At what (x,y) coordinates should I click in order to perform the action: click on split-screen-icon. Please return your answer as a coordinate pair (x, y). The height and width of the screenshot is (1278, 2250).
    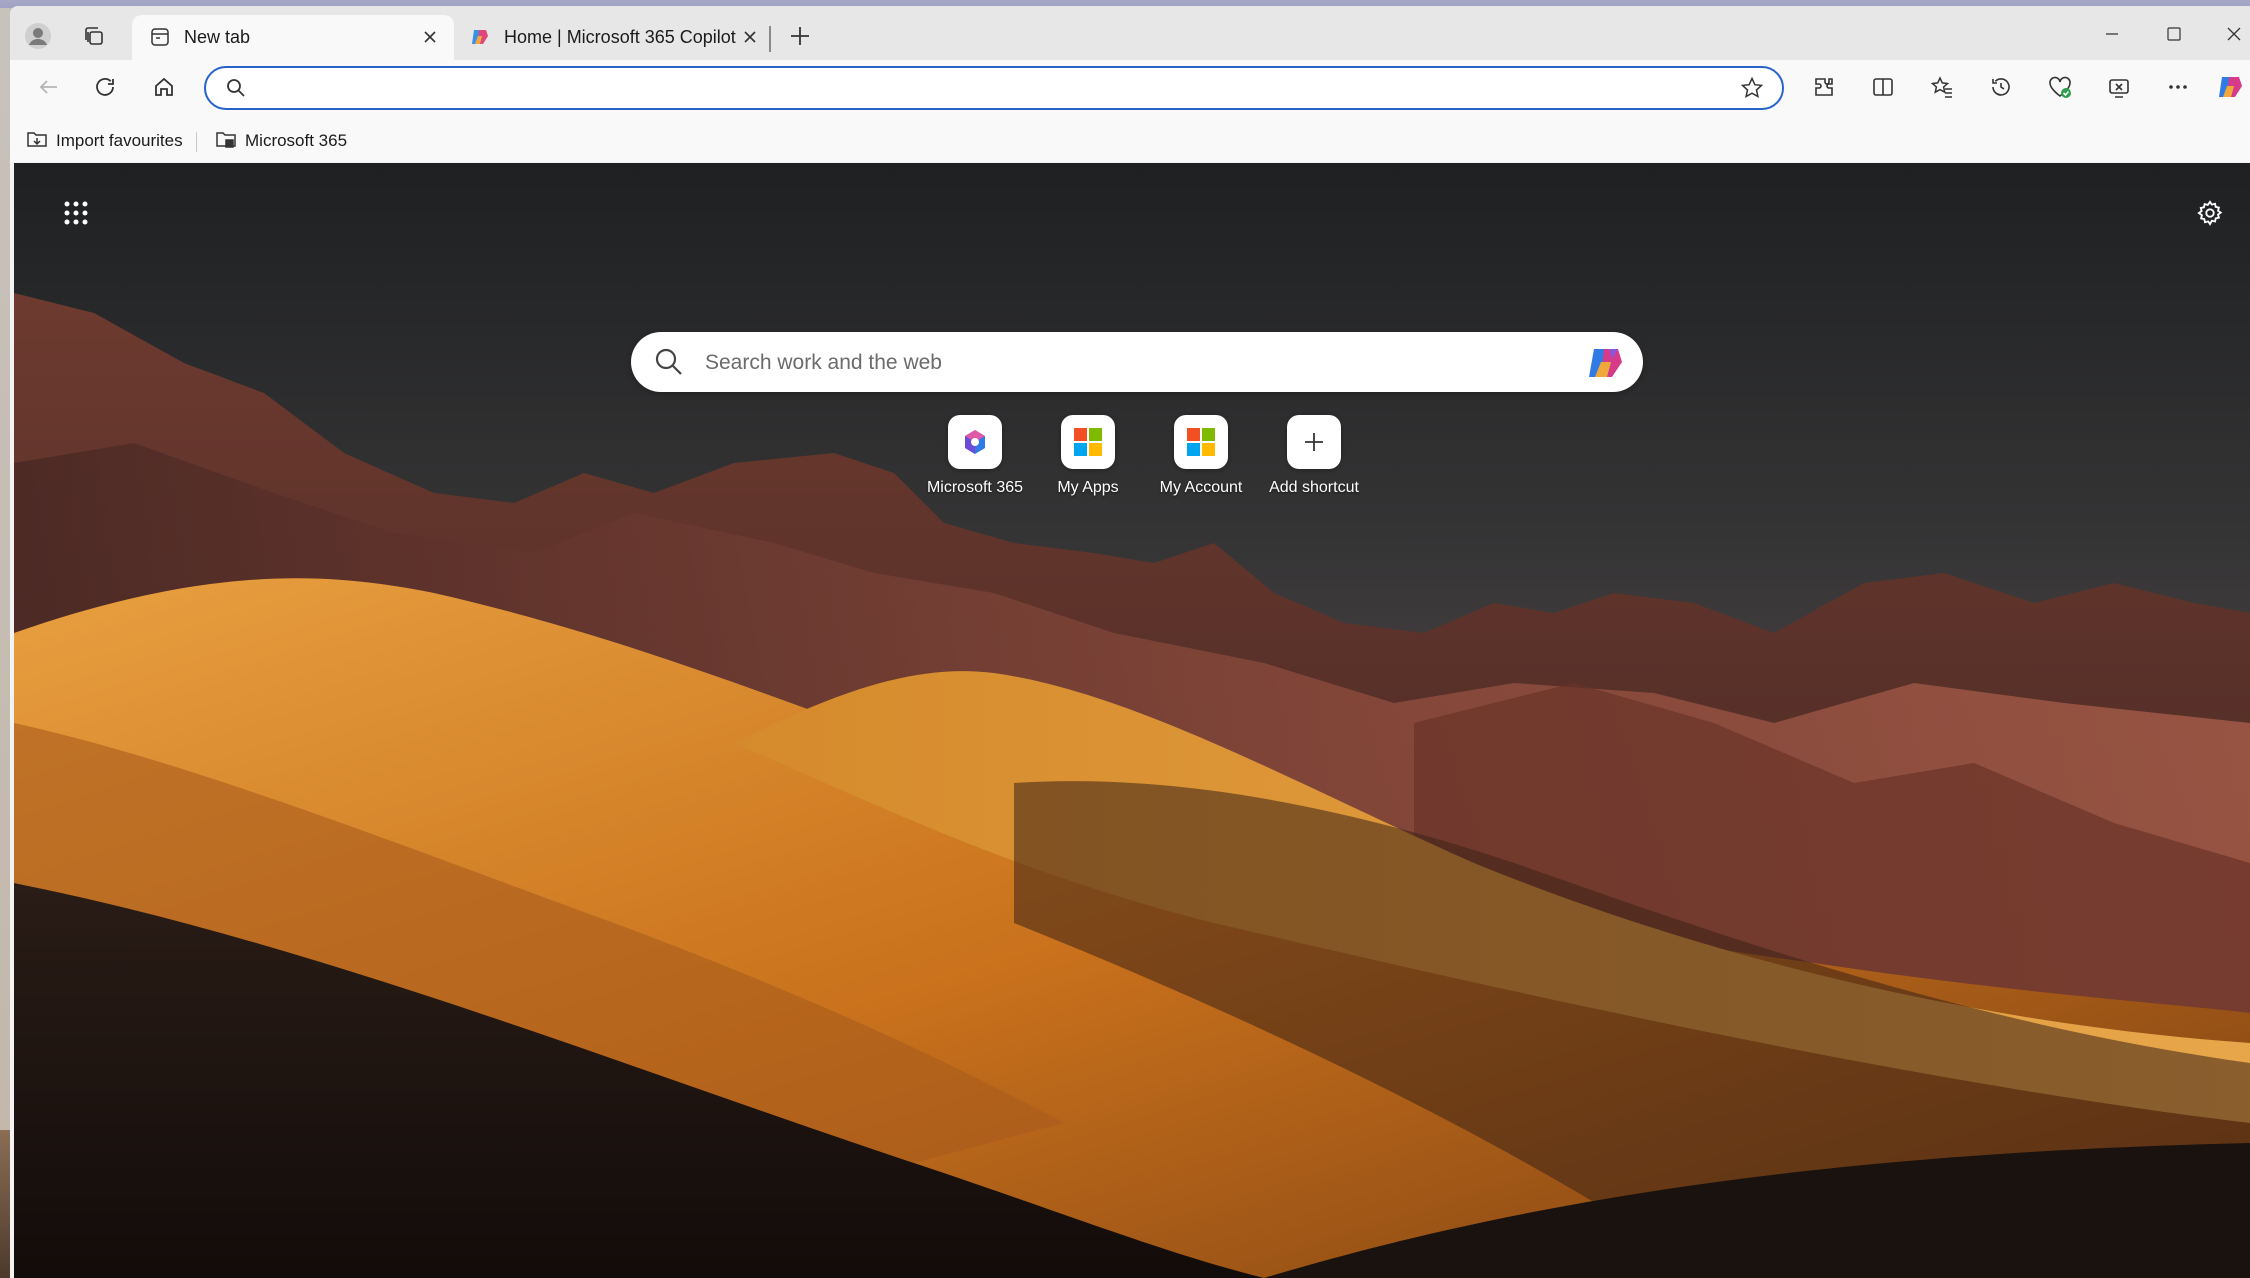
    Looking at the image, I should click on (1883, 87).